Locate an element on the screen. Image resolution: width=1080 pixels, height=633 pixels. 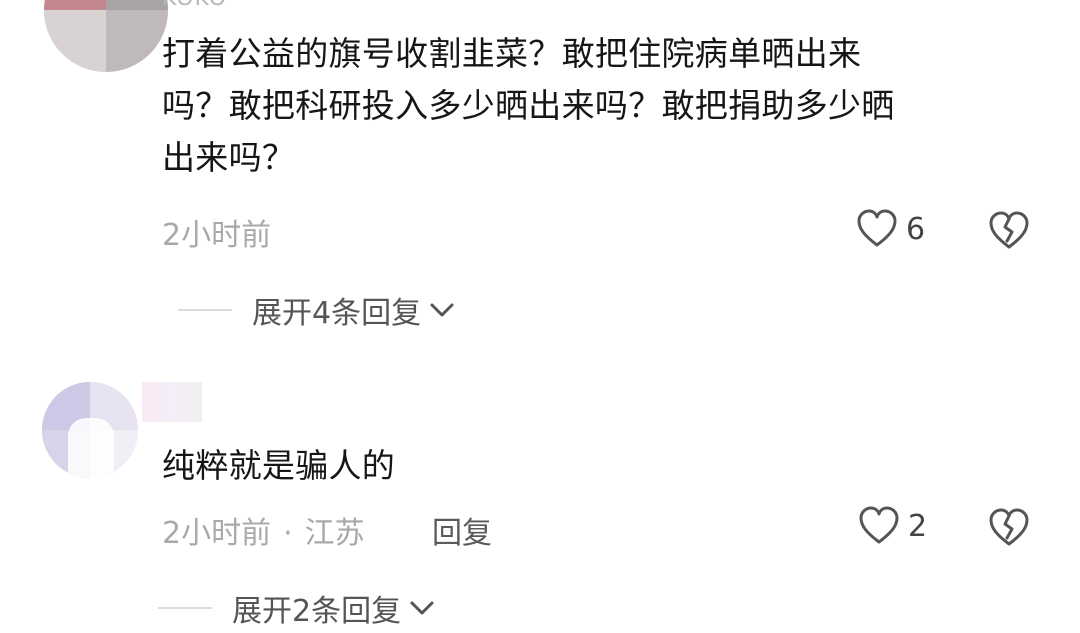
like-button: 6 is located at coordinates (890, 229).